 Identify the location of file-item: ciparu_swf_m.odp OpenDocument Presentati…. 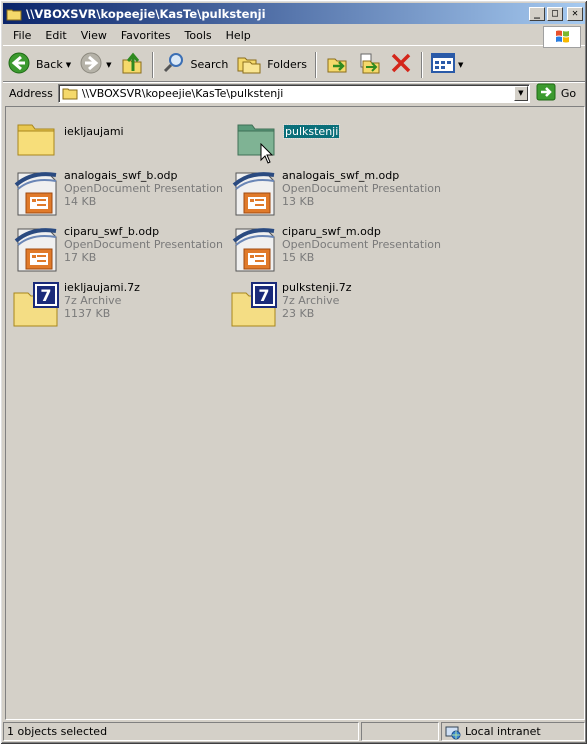
(335, 249).